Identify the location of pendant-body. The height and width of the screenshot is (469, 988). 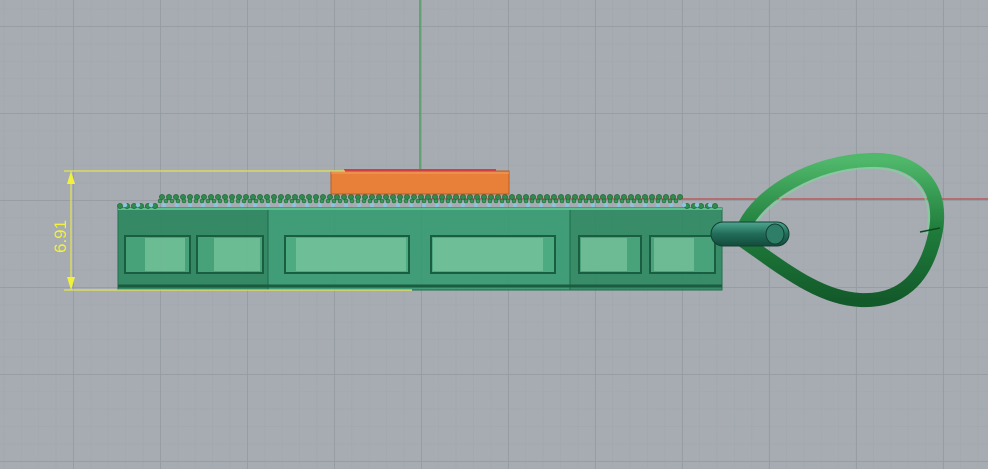
(420, 249).